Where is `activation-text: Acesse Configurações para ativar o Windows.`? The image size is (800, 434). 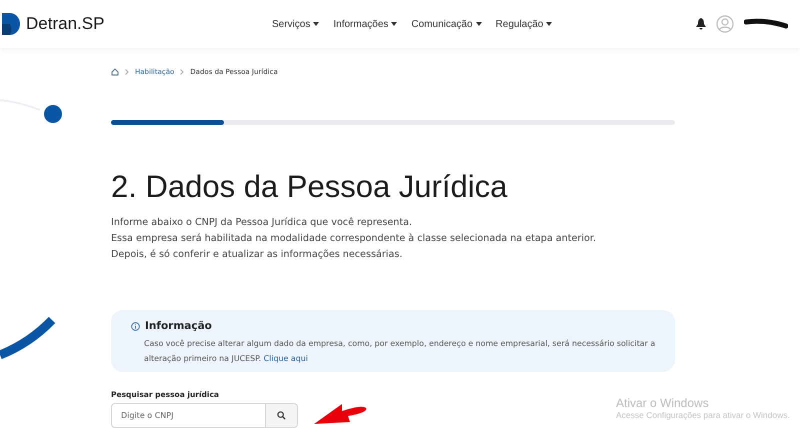 activation-text: Acesse Configurações para ativar o Windows. is located at coordinates (703, 415).